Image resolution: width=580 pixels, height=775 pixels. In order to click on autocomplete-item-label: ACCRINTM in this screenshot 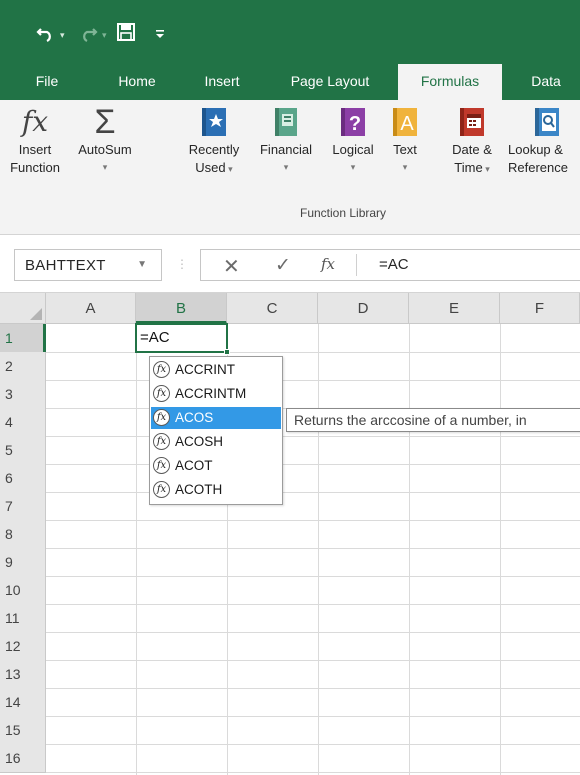, I will do `click(211, 393)`.